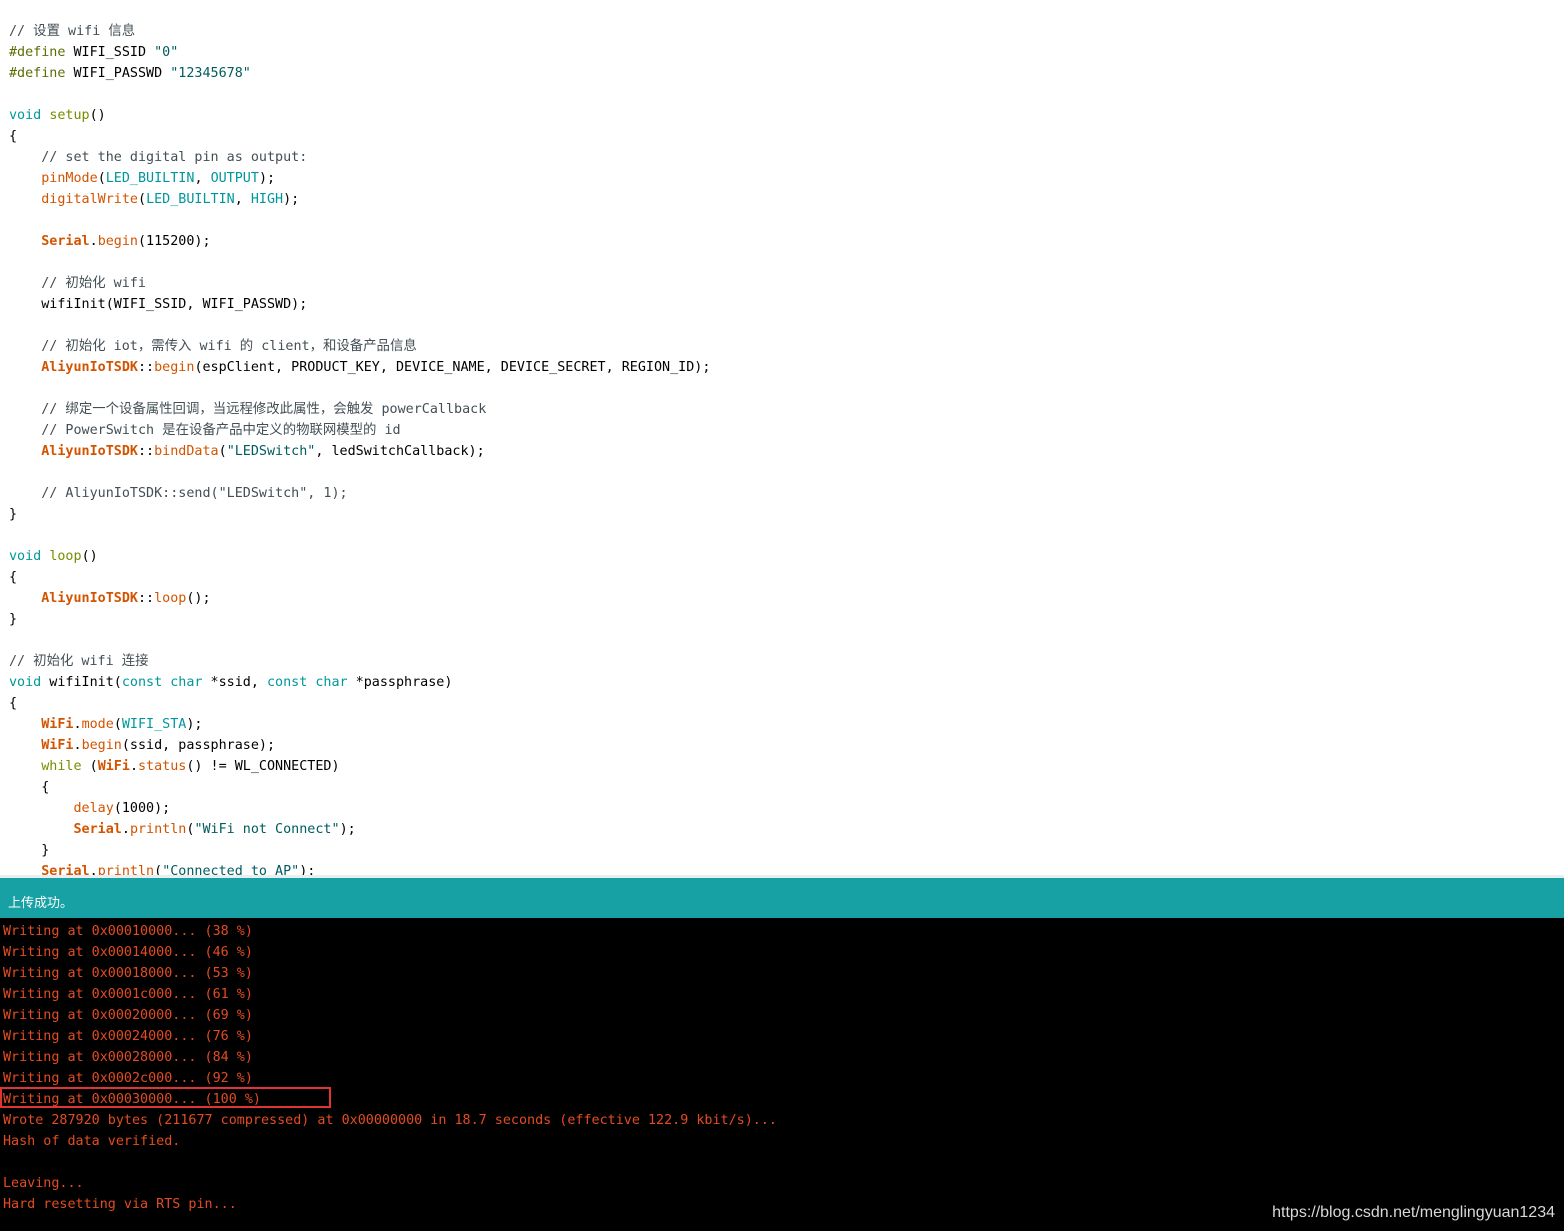  What do you see at coordinates (263, 766) in the screenshot?
I see `code-token: () != WL_CONNECTED)` at bounding box center [263, 766].